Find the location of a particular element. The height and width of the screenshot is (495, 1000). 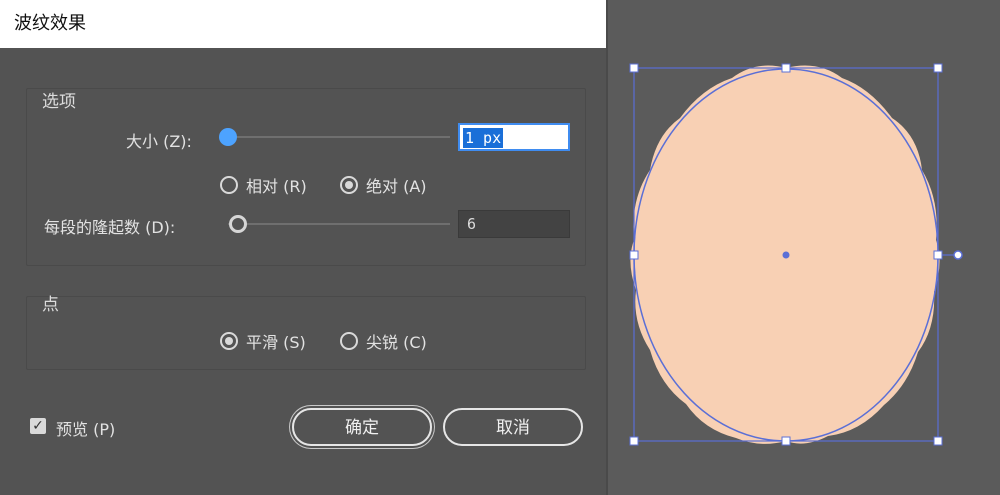

smooth-radio-icon is located at coordinates (229, 341).